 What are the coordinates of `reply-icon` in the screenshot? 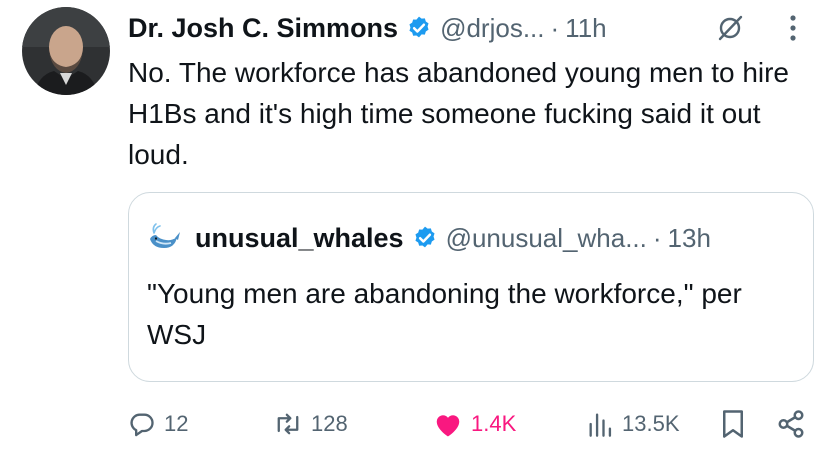 It's located at (142, 425).